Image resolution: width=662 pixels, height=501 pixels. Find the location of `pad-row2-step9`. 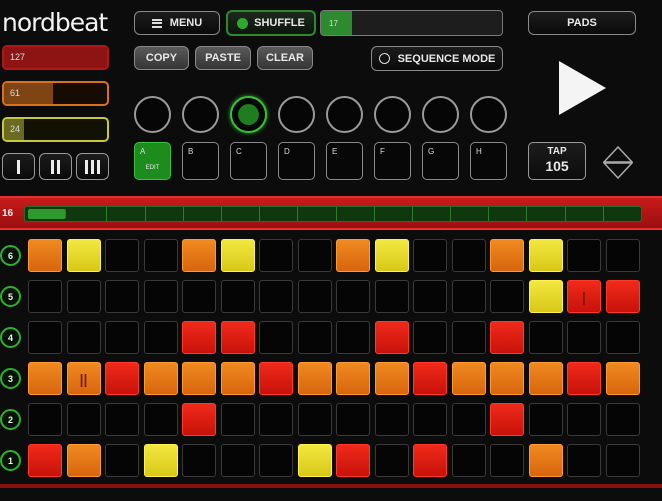

pad-row2-step9 is located at coordinates (353, 419).